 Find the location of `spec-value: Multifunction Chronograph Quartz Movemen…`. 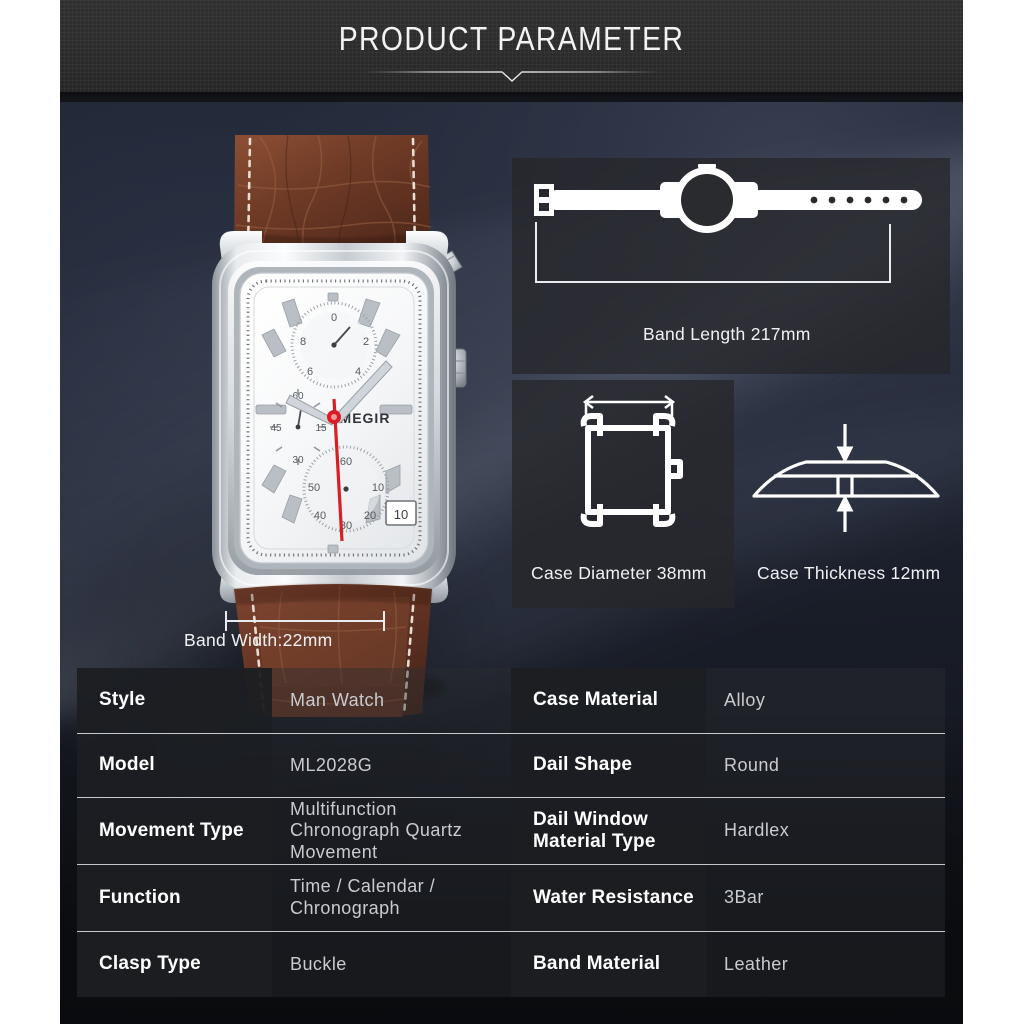

spec-value: Multifunction Chronograph Quartz Movemen… is located at coordinates (391, 831).